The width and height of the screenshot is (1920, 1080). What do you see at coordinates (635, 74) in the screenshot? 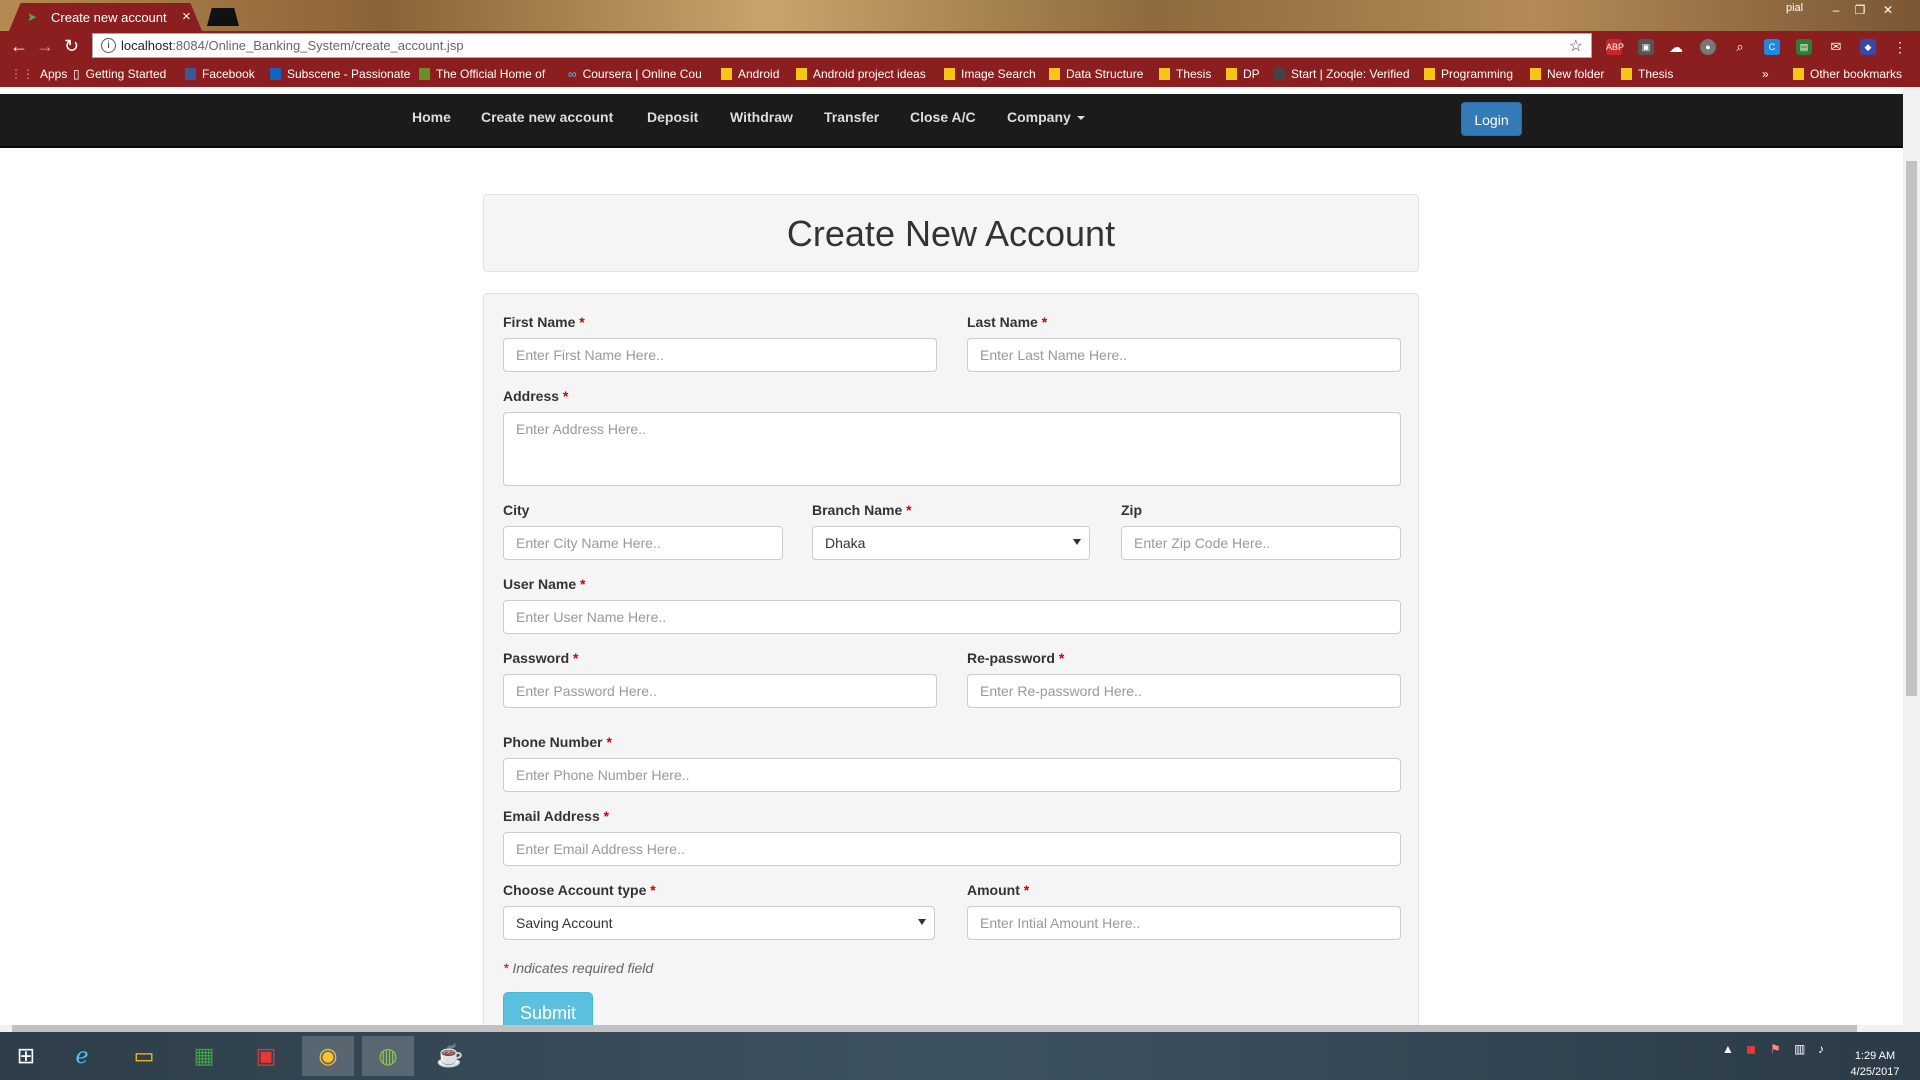
I see `bookmark-item: ∞ Coursera | Online Cou` at bounding box center [635, 74].